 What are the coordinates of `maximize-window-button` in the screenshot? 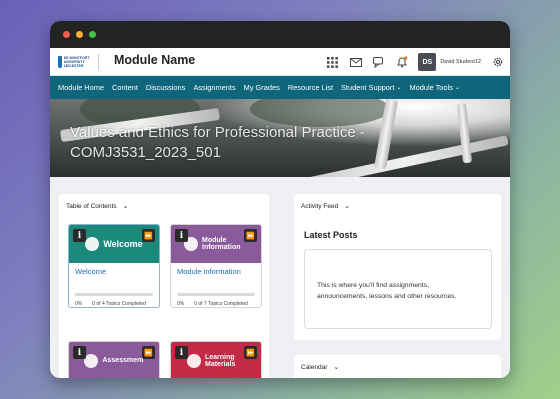 It's located at (92, 34).